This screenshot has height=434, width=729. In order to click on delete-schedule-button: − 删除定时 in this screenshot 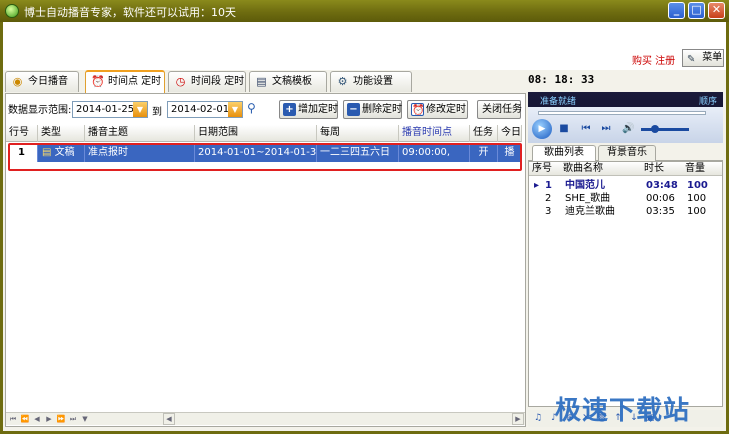, I will do `click(372, 109)`.